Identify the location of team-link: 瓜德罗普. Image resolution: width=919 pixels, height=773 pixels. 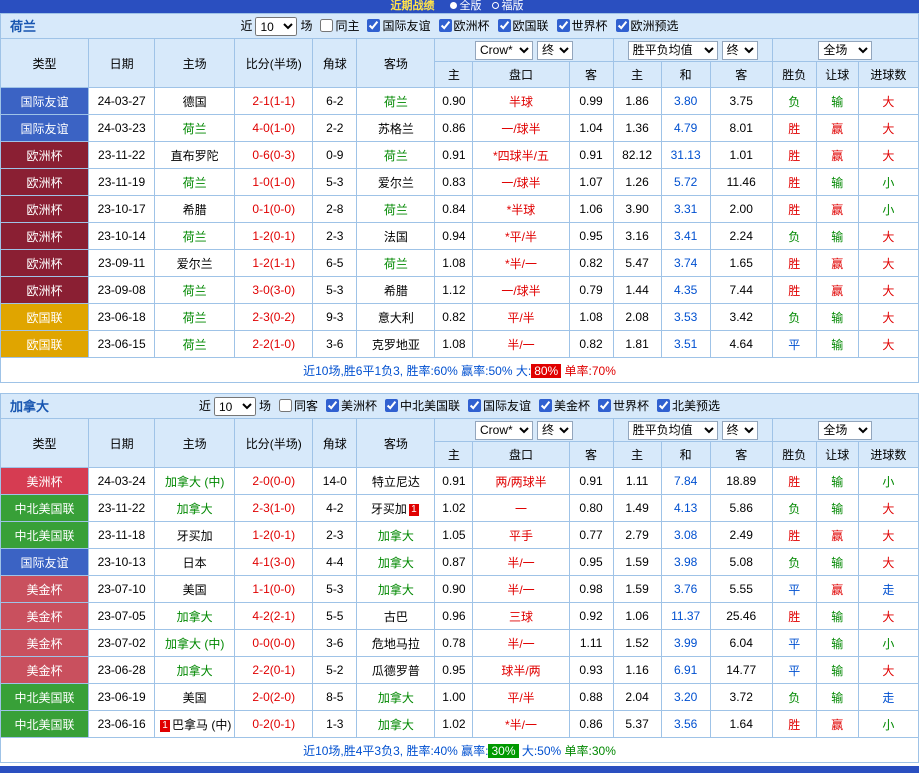
(396, 671).